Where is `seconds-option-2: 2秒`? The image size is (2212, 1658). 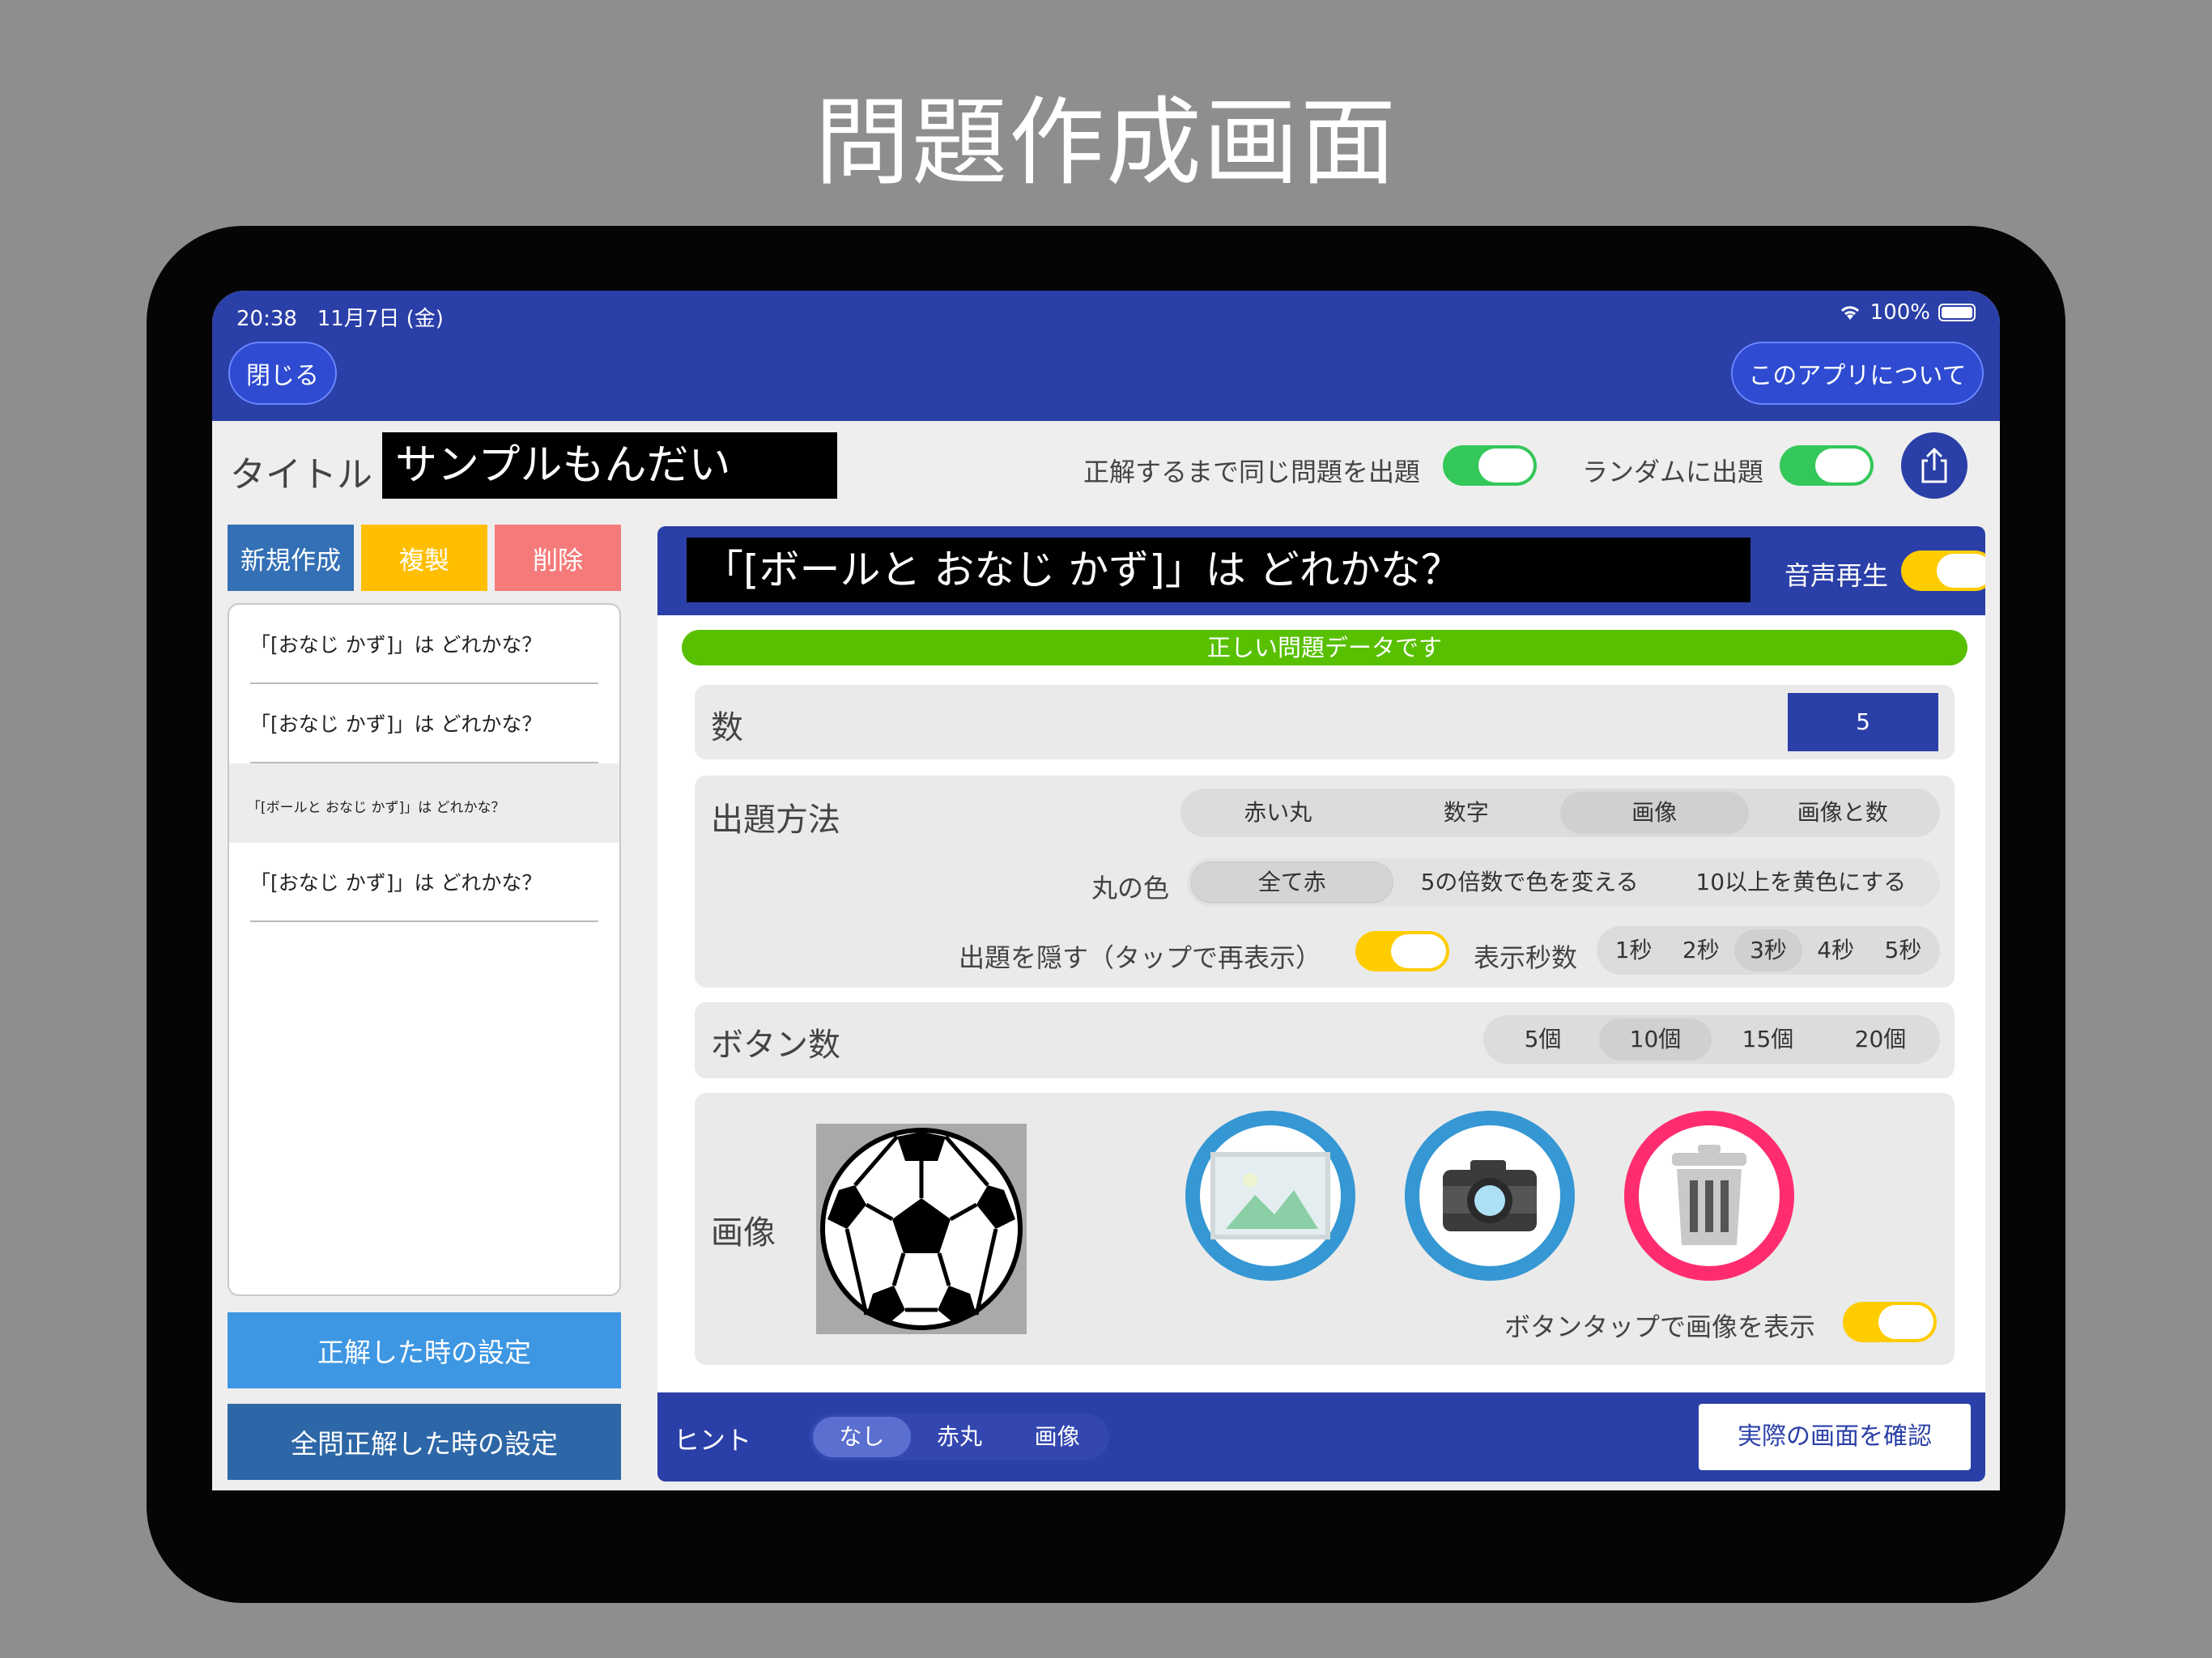
seconds-option-2: 2秒 is located at coordinates (1700, 950).